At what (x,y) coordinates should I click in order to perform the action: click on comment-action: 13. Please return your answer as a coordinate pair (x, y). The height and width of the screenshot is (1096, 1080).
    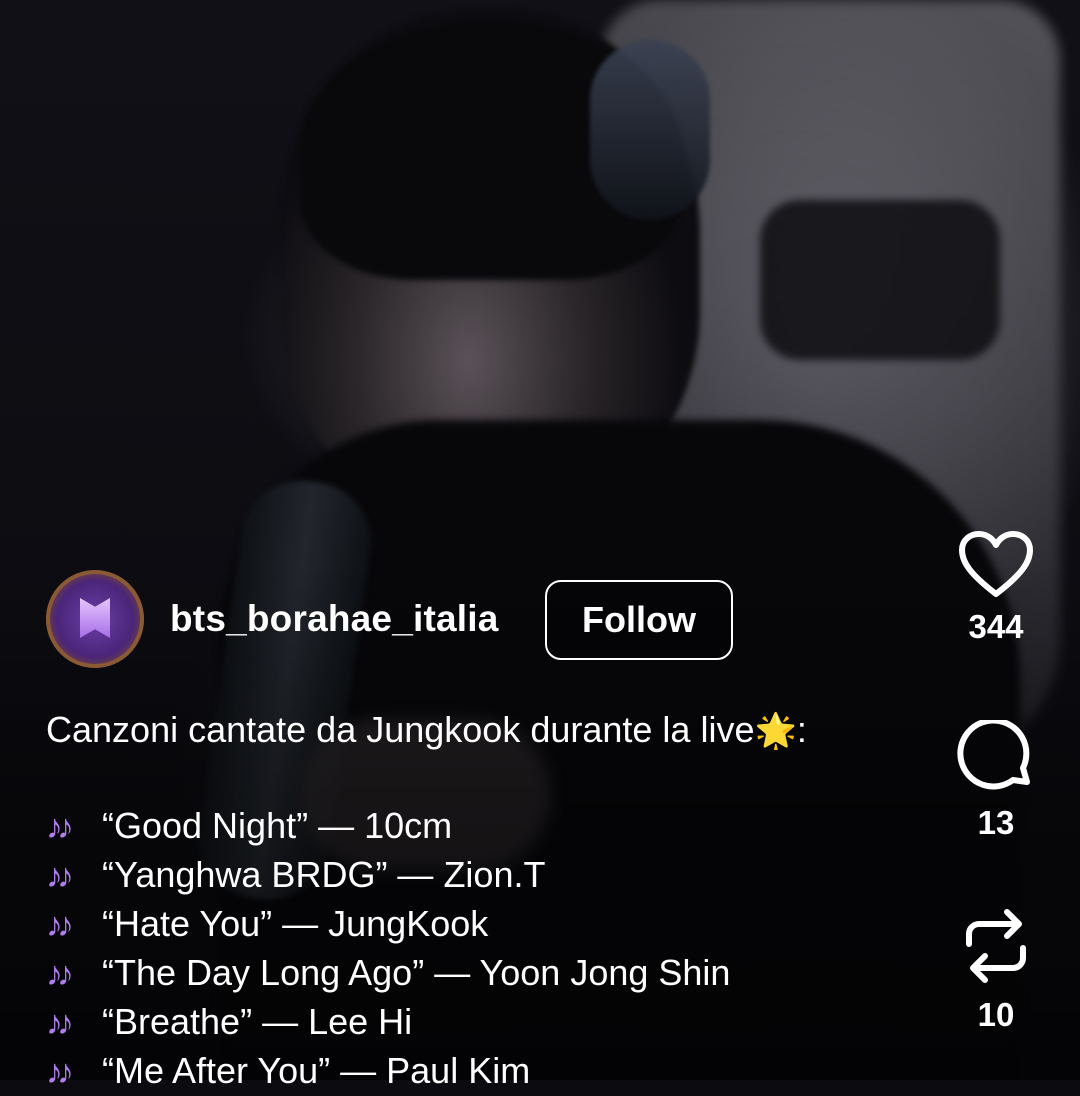
    Looking at the image, I should click on (996, 781).